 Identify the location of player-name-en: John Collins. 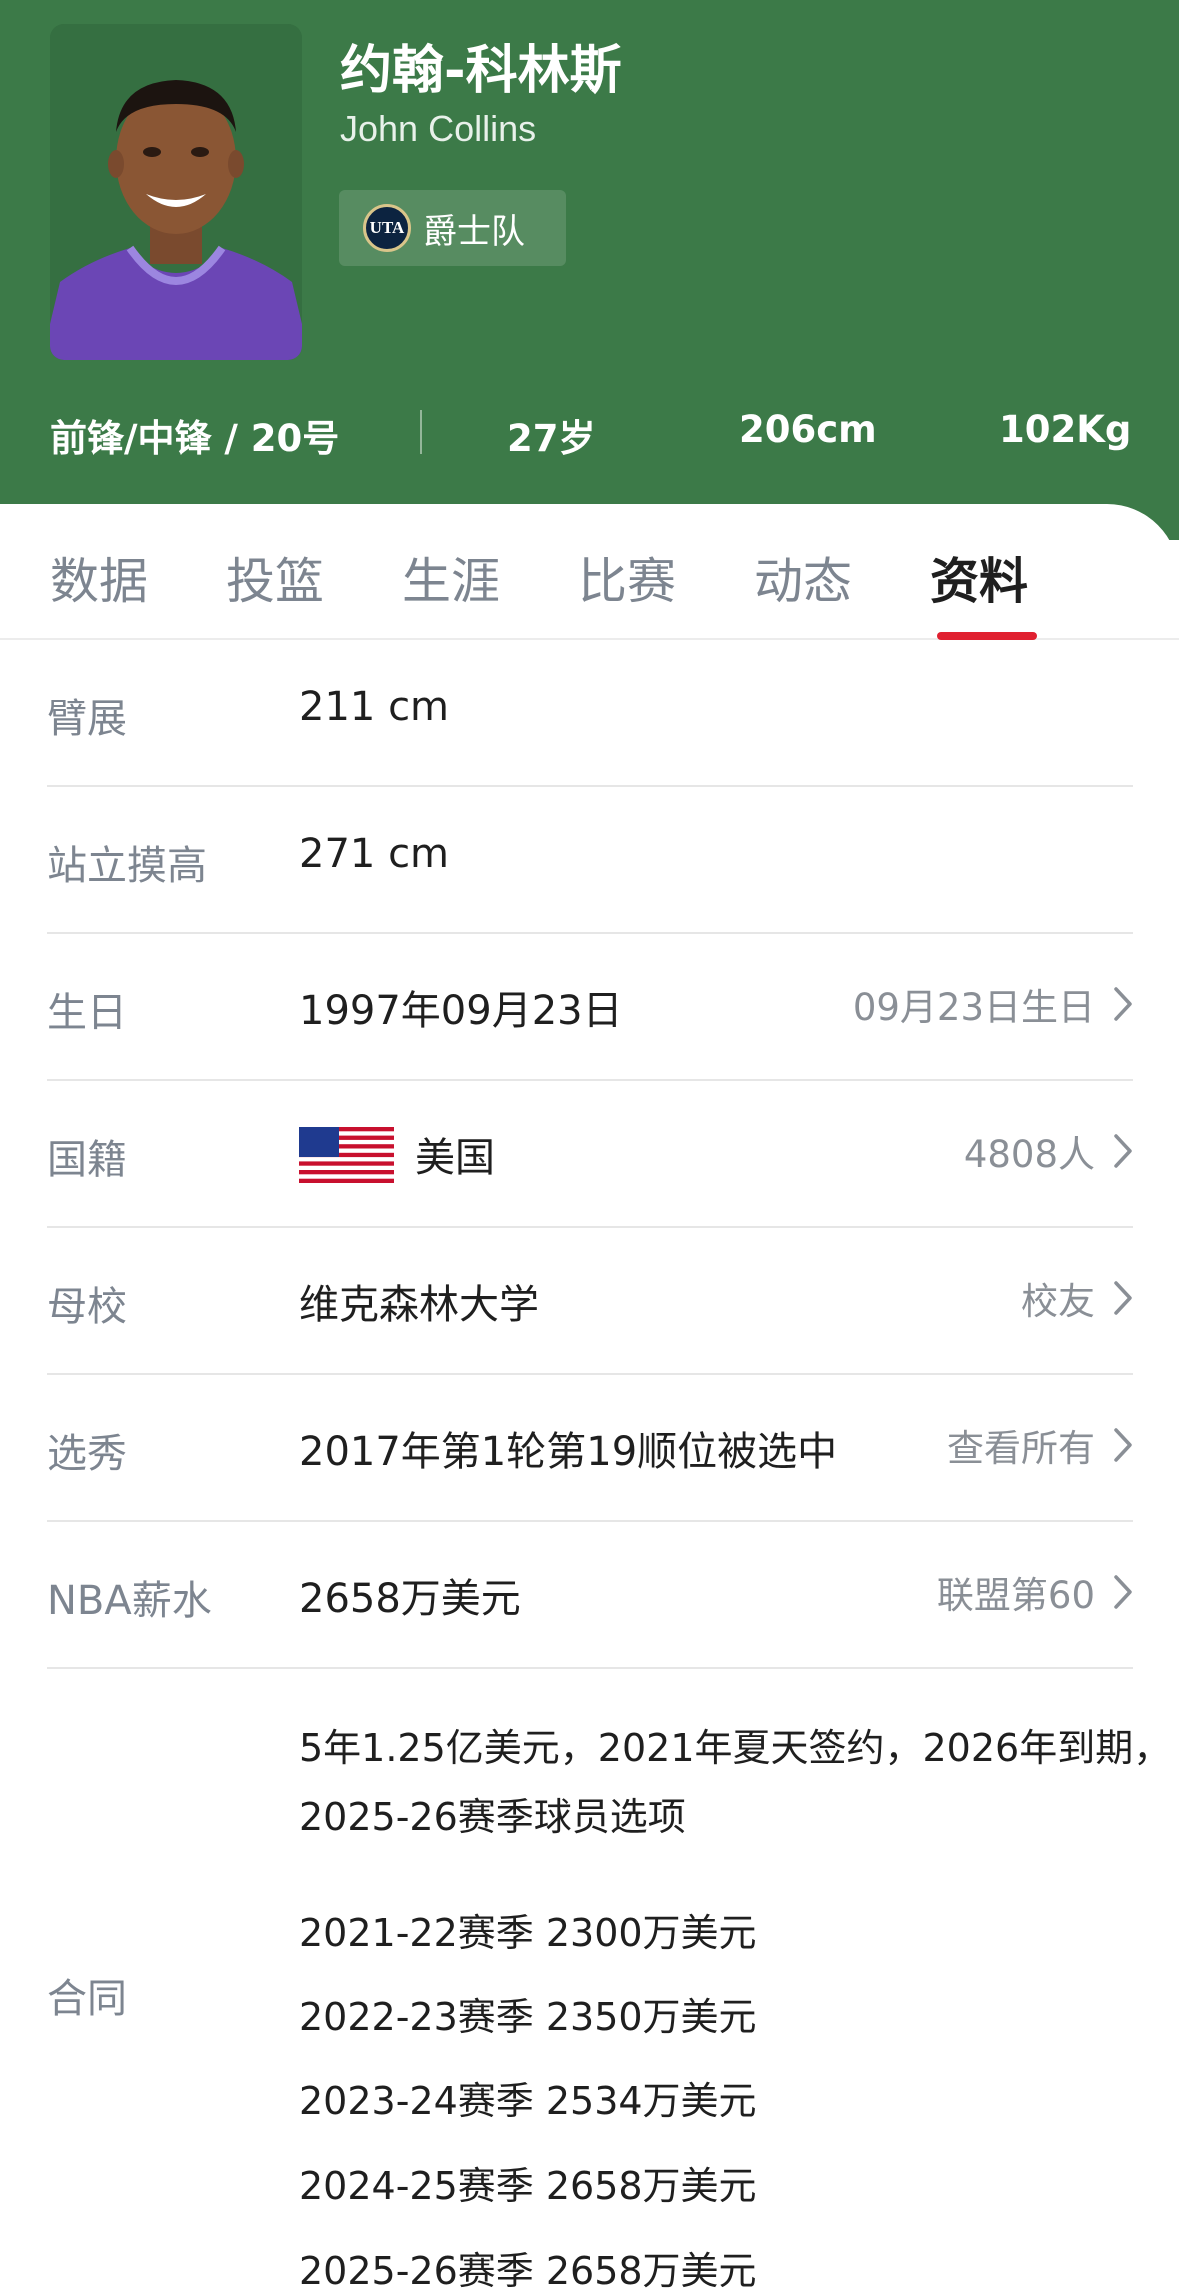
(438, 128).